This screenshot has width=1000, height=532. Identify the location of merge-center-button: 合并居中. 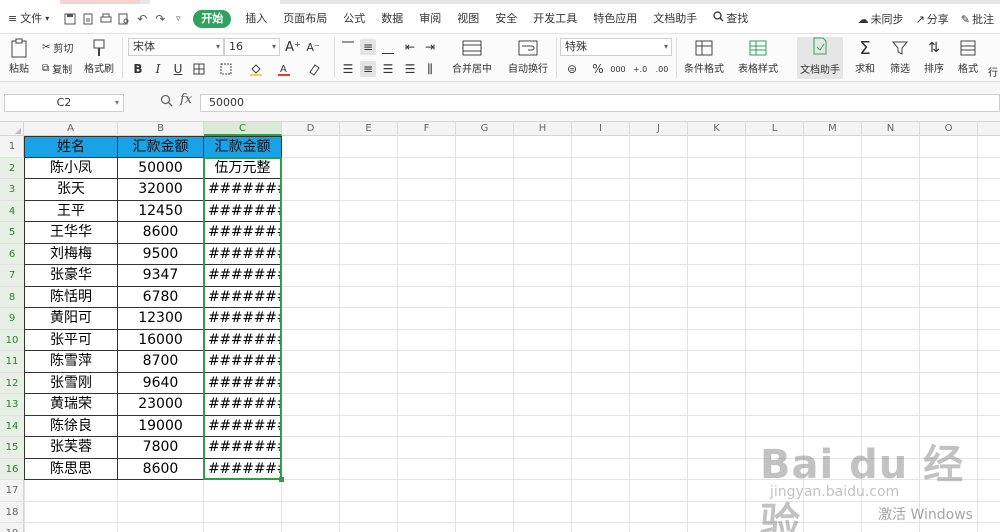
(472, 55).